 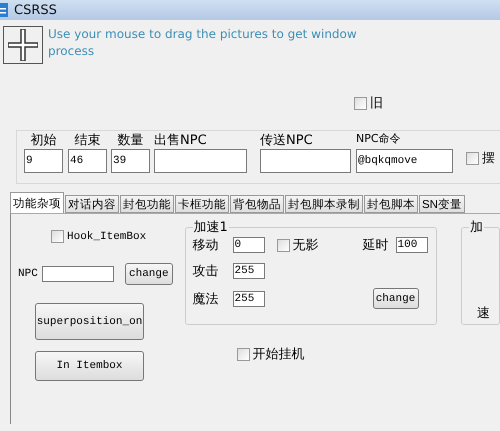 What do you see at coordinates (488, 158) in the screenshot?
I see `checkbox-label: 摆` at bounding box center [488, 158].